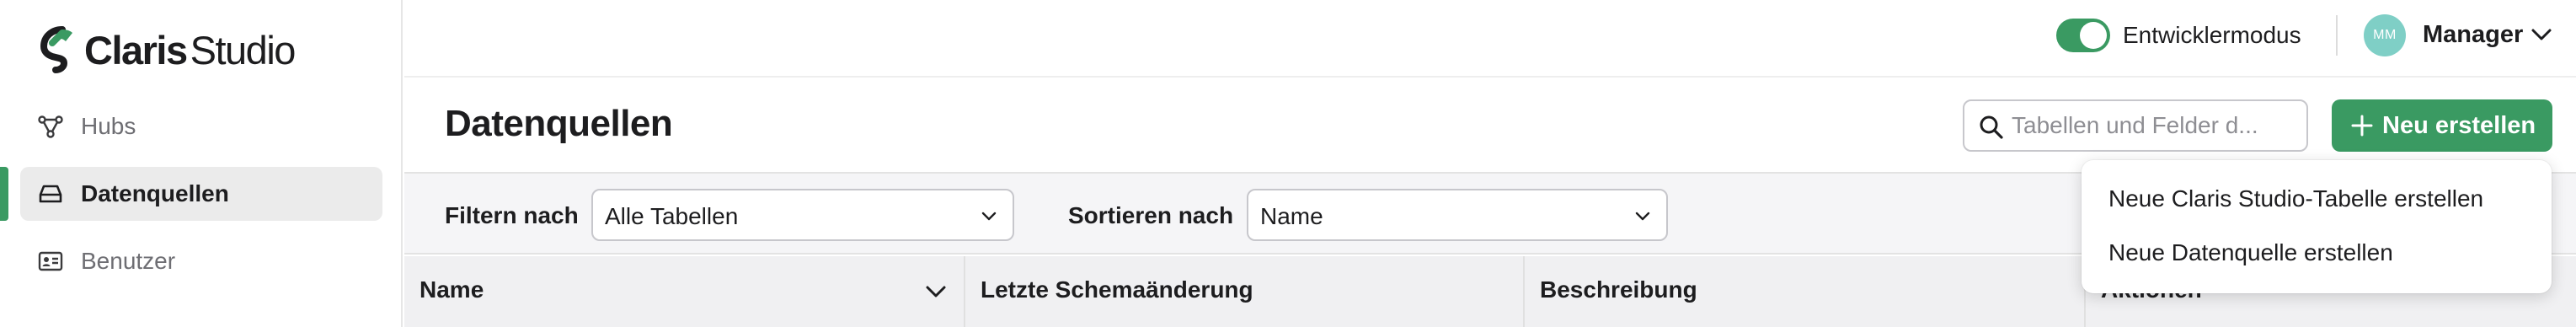 The height and width of the screenshot is (327, 2576). I want to click on search-icon, so click(1991, 127).